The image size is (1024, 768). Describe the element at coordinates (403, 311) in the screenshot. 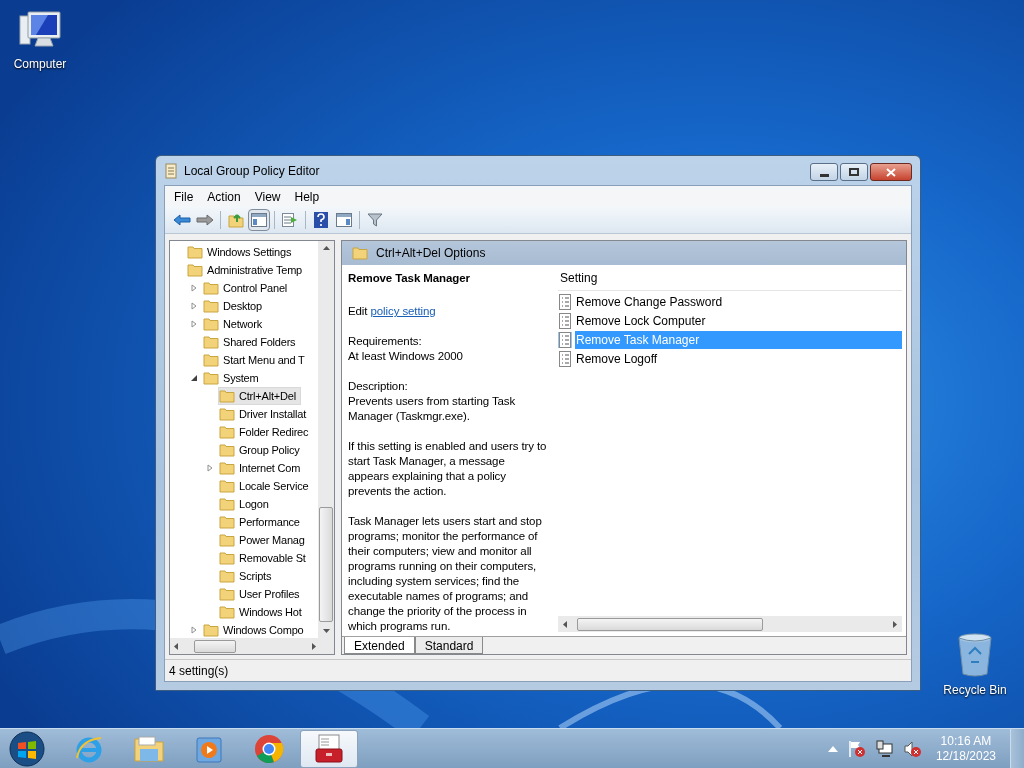

I see `policy-setting-link: policy setting` at that location.